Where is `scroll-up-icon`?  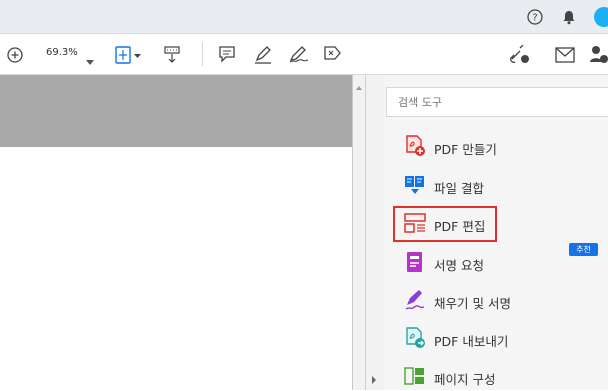
scroll-up-icon is located at coordinates (359, 88).